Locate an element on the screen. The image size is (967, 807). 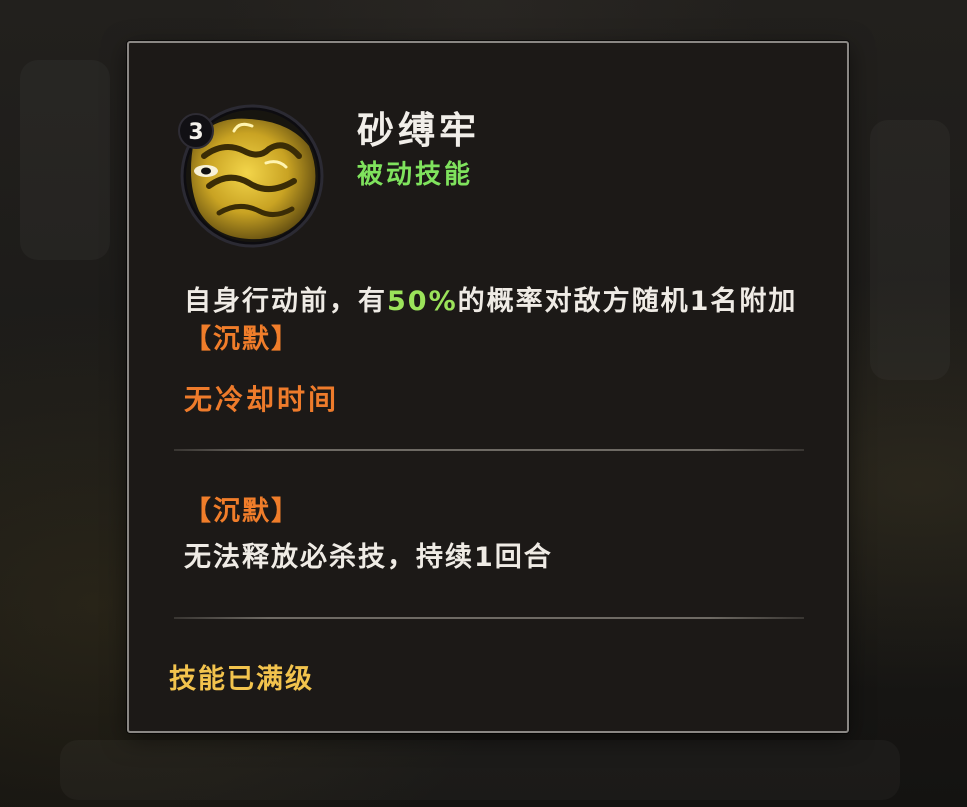
skill-icon: 3 is located at coordinates (251, 176).